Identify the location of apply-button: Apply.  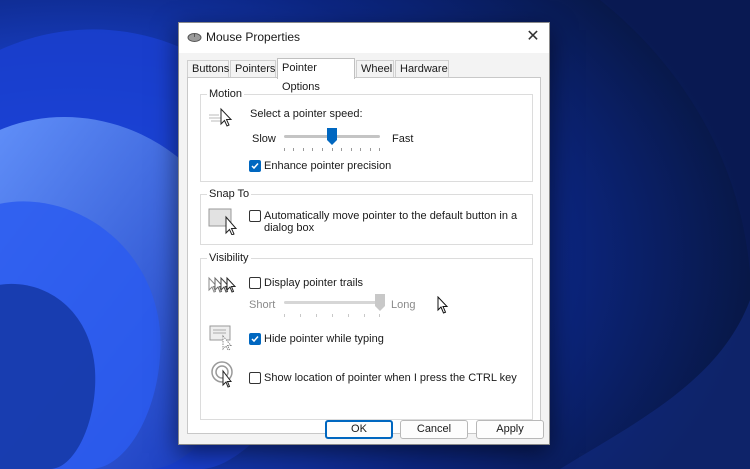
(510, 429).